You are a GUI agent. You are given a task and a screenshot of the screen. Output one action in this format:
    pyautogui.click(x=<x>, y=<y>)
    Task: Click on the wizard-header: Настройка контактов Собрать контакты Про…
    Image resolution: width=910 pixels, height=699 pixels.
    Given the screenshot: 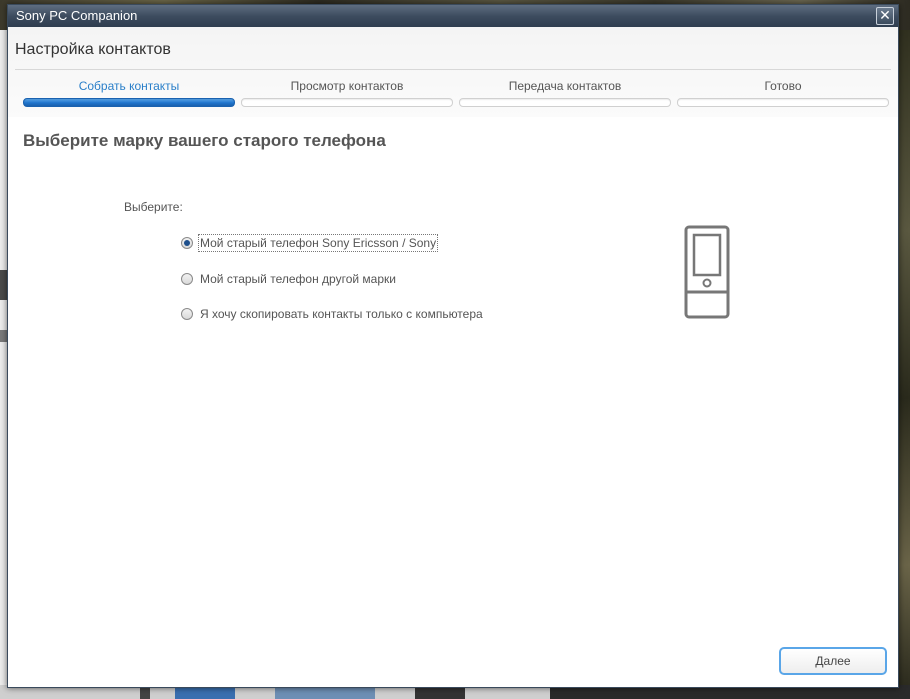 What is the action you would take?
    pyautogui.click(x=453, y=72)
    